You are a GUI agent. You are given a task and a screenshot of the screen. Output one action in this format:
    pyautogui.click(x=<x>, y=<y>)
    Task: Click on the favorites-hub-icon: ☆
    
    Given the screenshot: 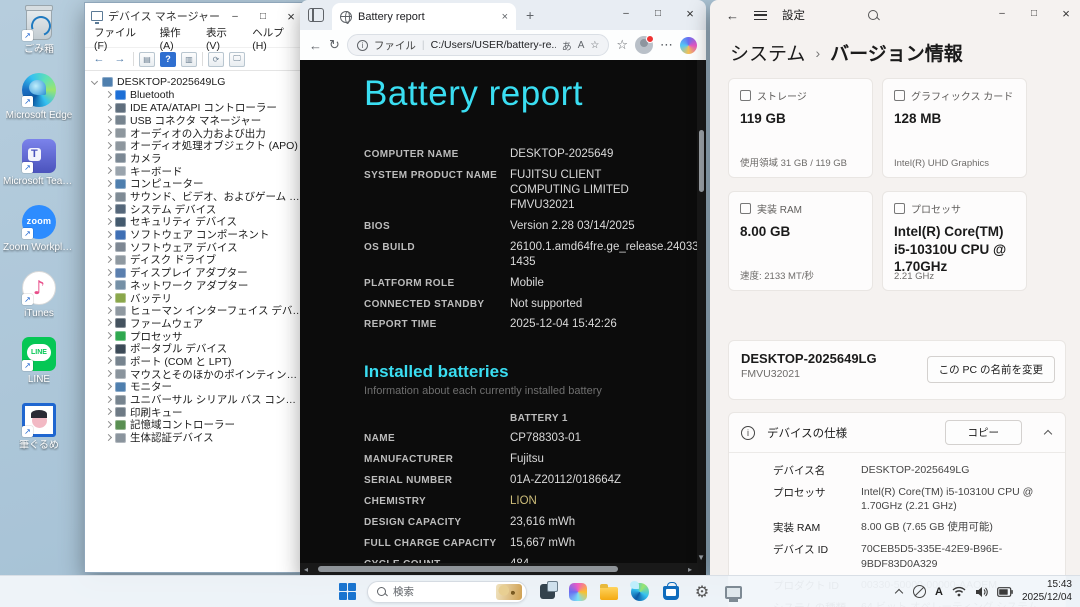 What is the action you would take?
    pyautogui.click(x=622, y=45)
    